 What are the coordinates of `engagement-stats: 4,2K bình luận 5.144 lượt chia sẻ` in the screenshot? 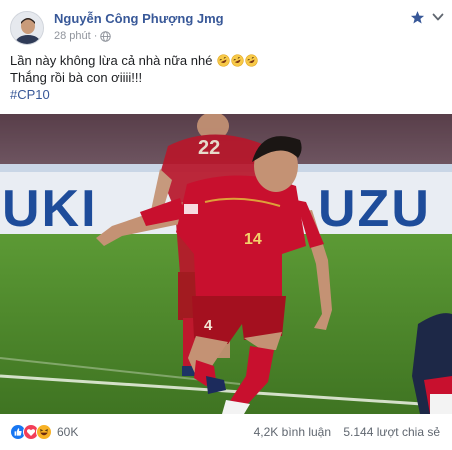 It's located at (347, 432).